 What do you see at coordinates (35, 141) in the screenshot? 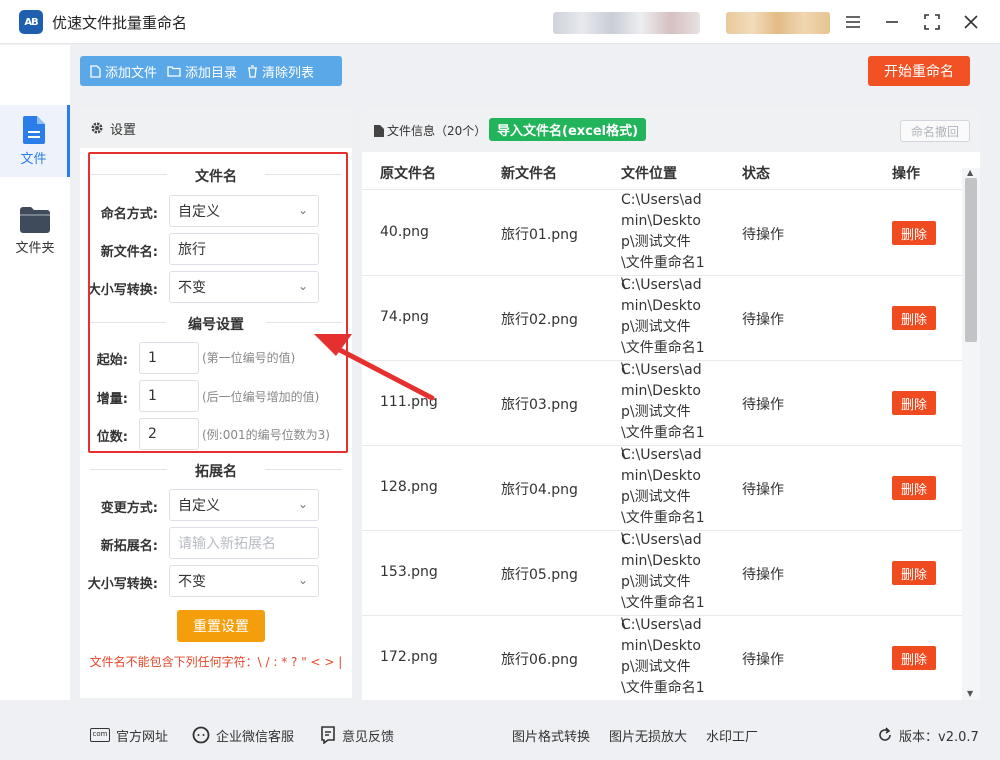
I see `sidebar-item-files: 文件` at bounding box center [35, 141].